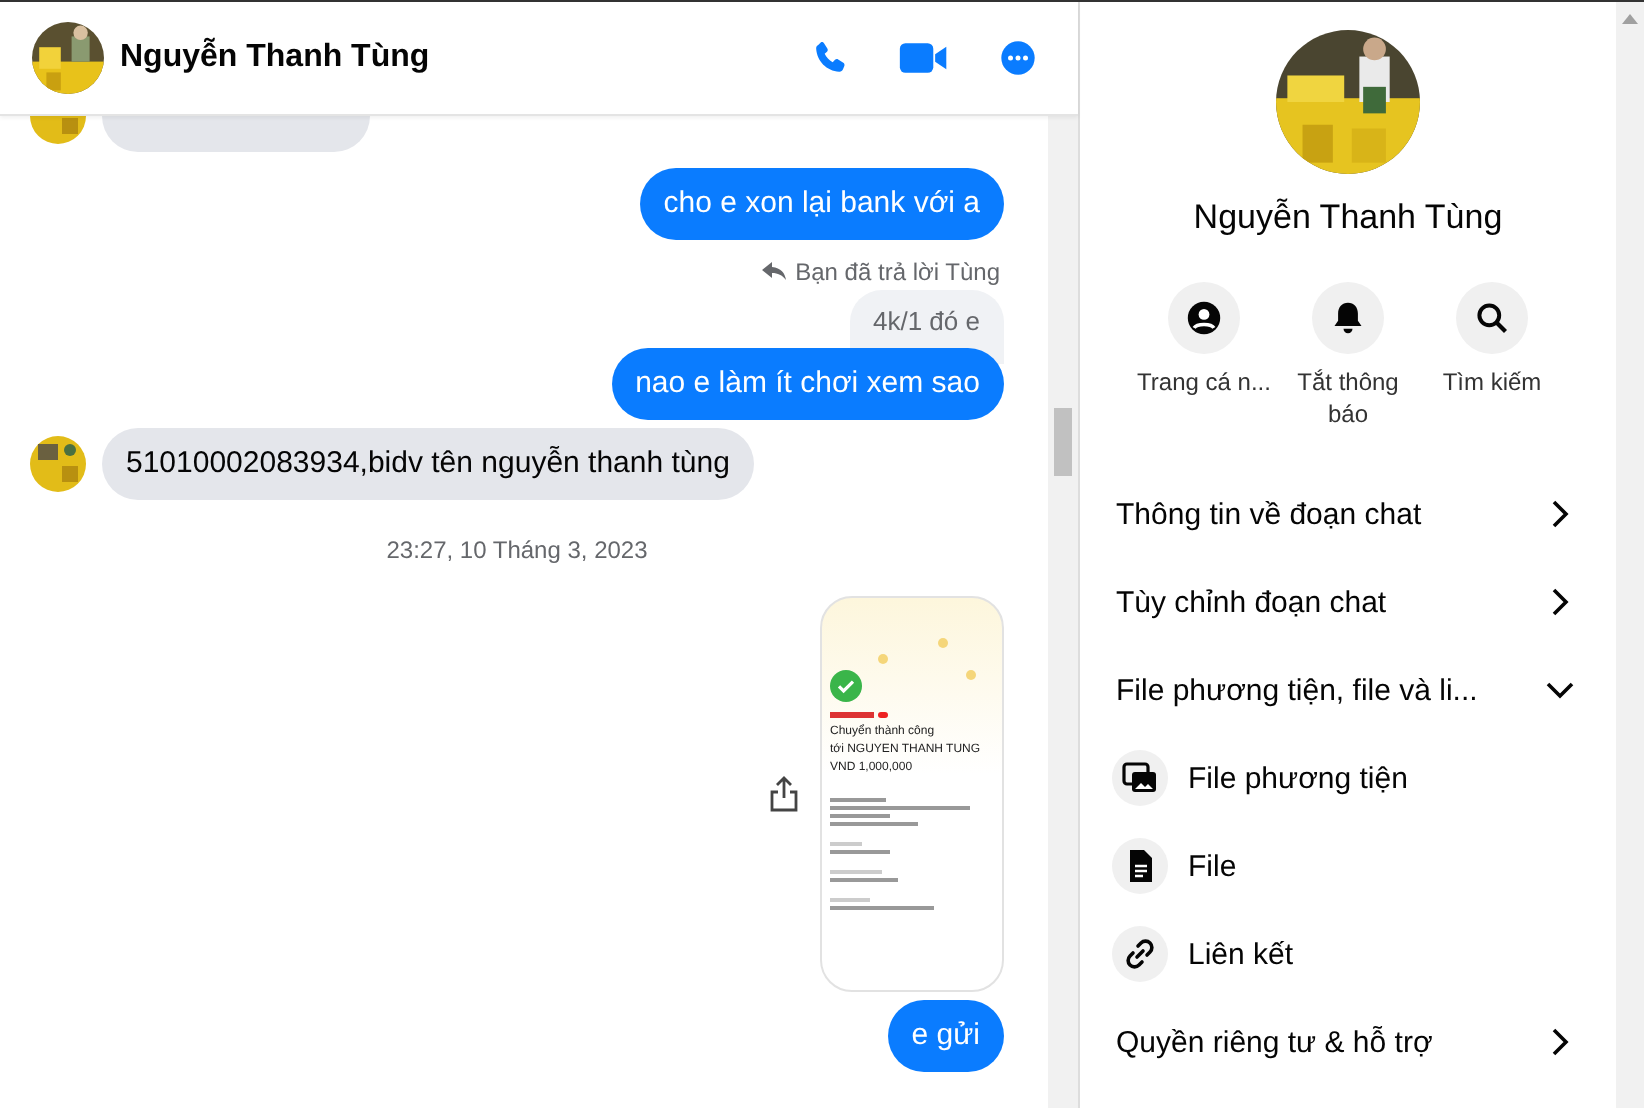 The width and height of the screenshot is (1644, 1108). What do you see at coordinates (807, 384) in the screenshot?
I see `message-bubble: nao e làm ít chơi xem sao` at bounding box center [807, 384].